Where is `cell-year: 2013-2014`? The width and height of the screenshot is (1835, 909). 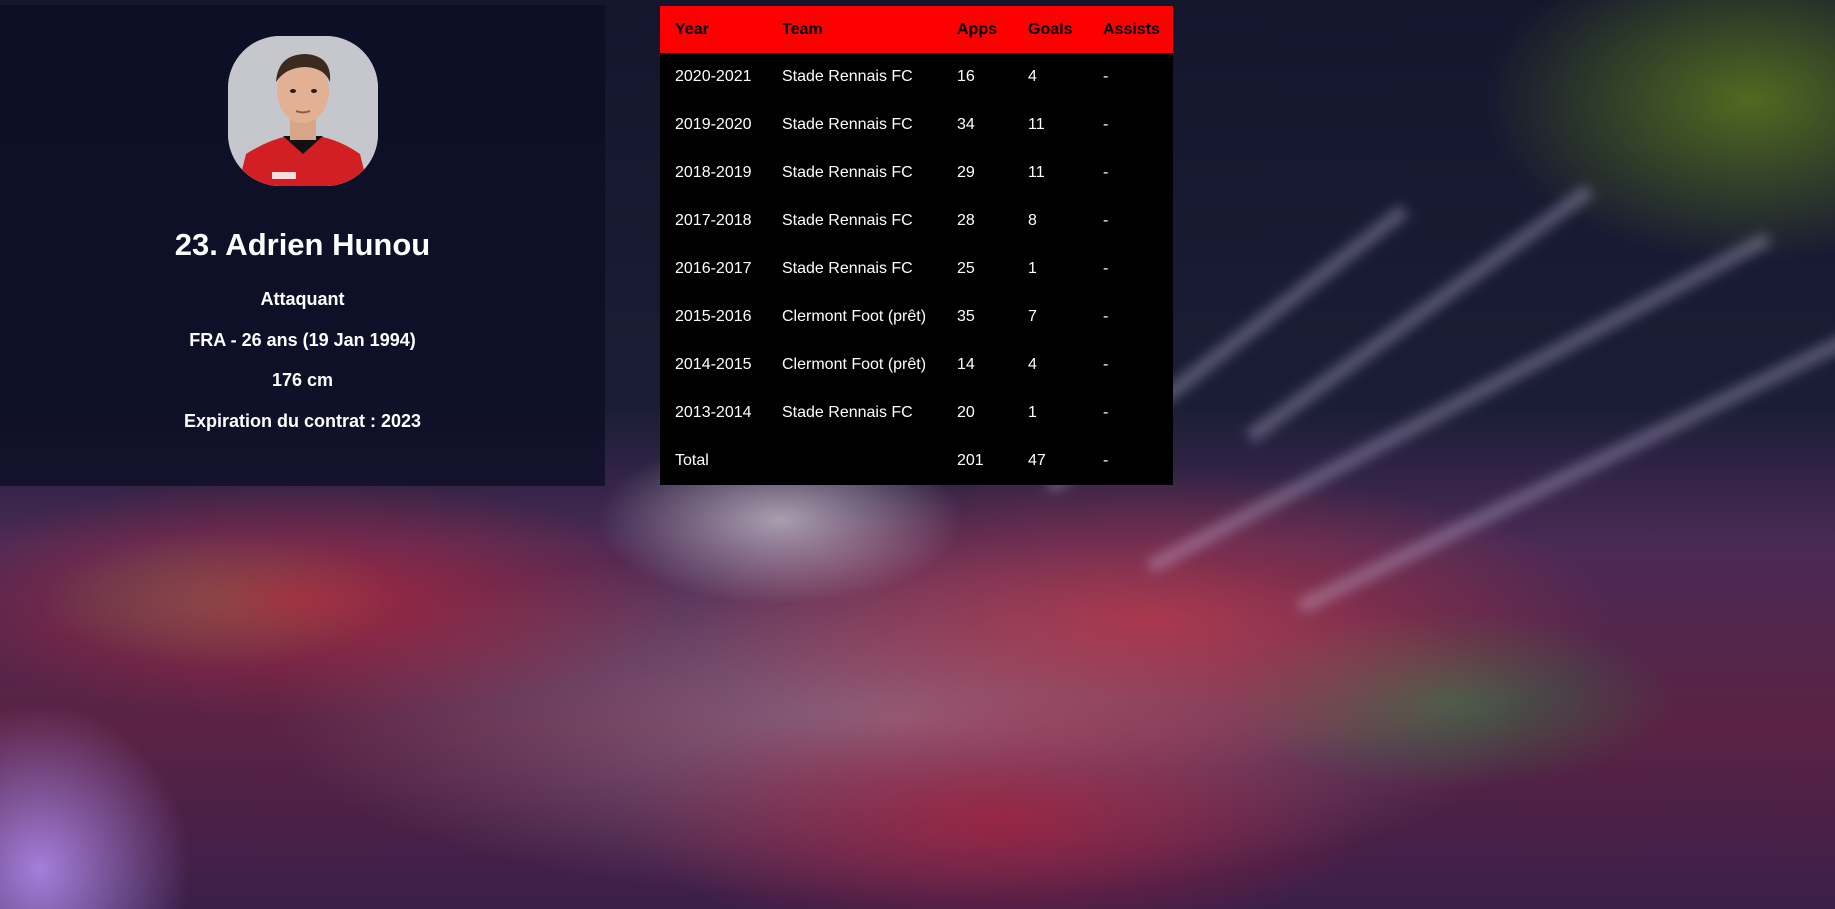
cell-year: 2013-2014 is located at coordinates (713, 412).